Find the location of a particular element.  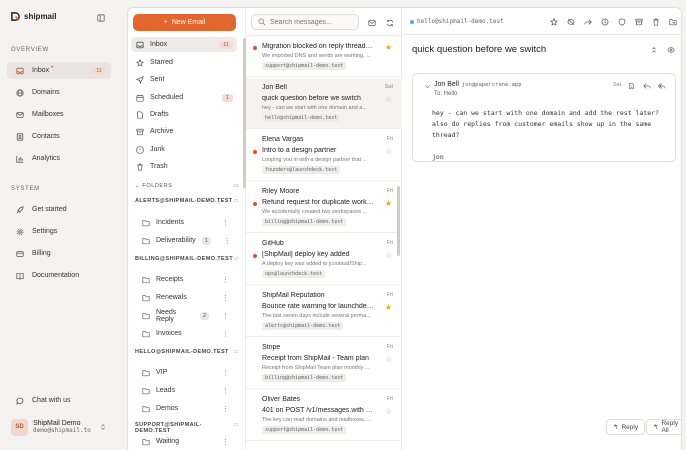

folder-inbox: Inbox 11 is located at coordinates (184, 44).